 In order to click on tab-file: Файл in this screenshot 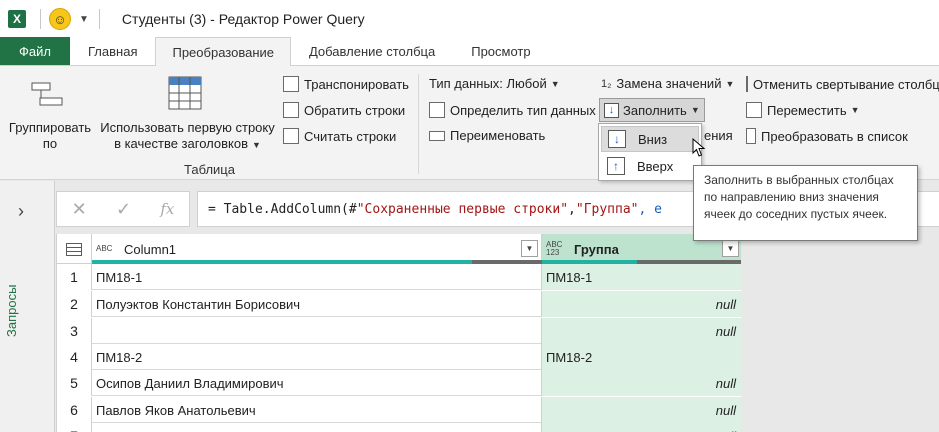, I will do `click(35, 51)`.